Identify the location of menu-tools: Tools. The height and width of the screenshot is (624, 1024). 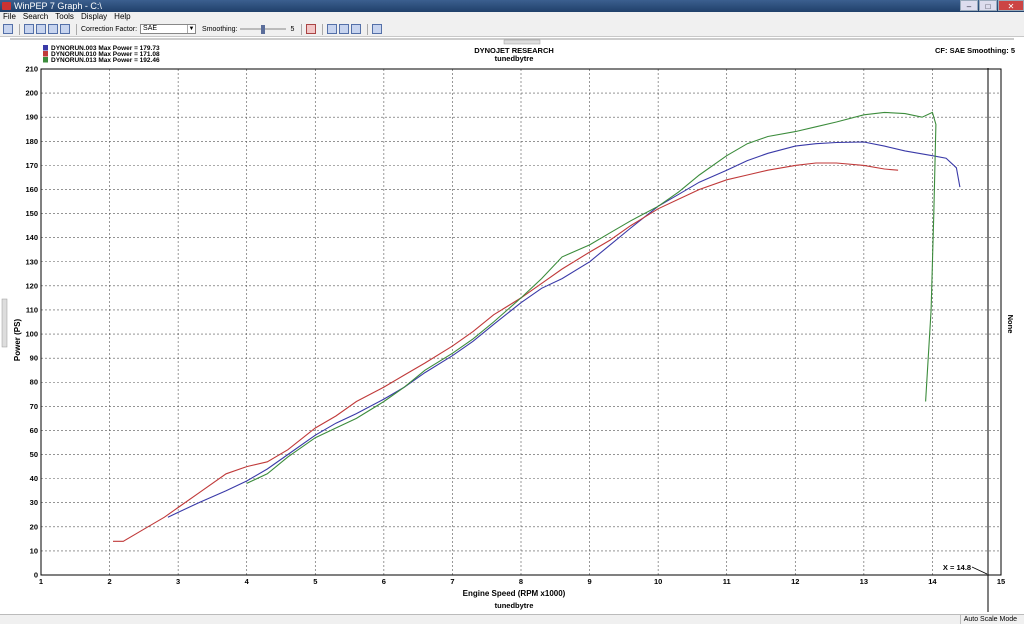
(64, 17).